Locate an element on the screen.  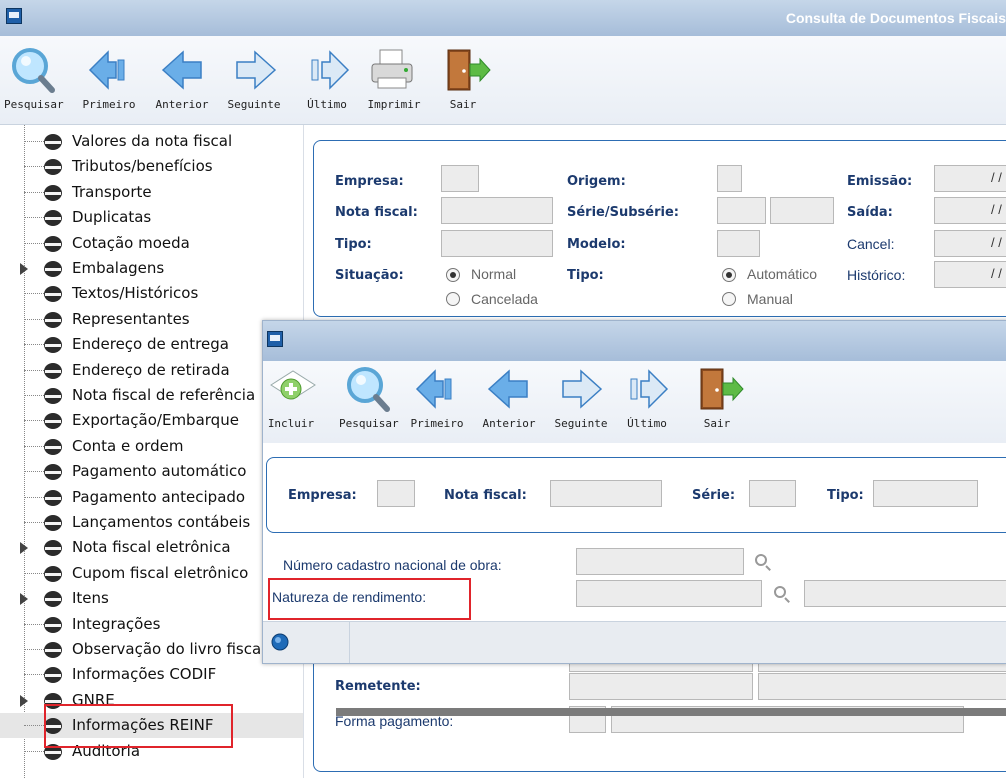
tree-item: Valores da nota fiscal is located at coordinates (151, 141).